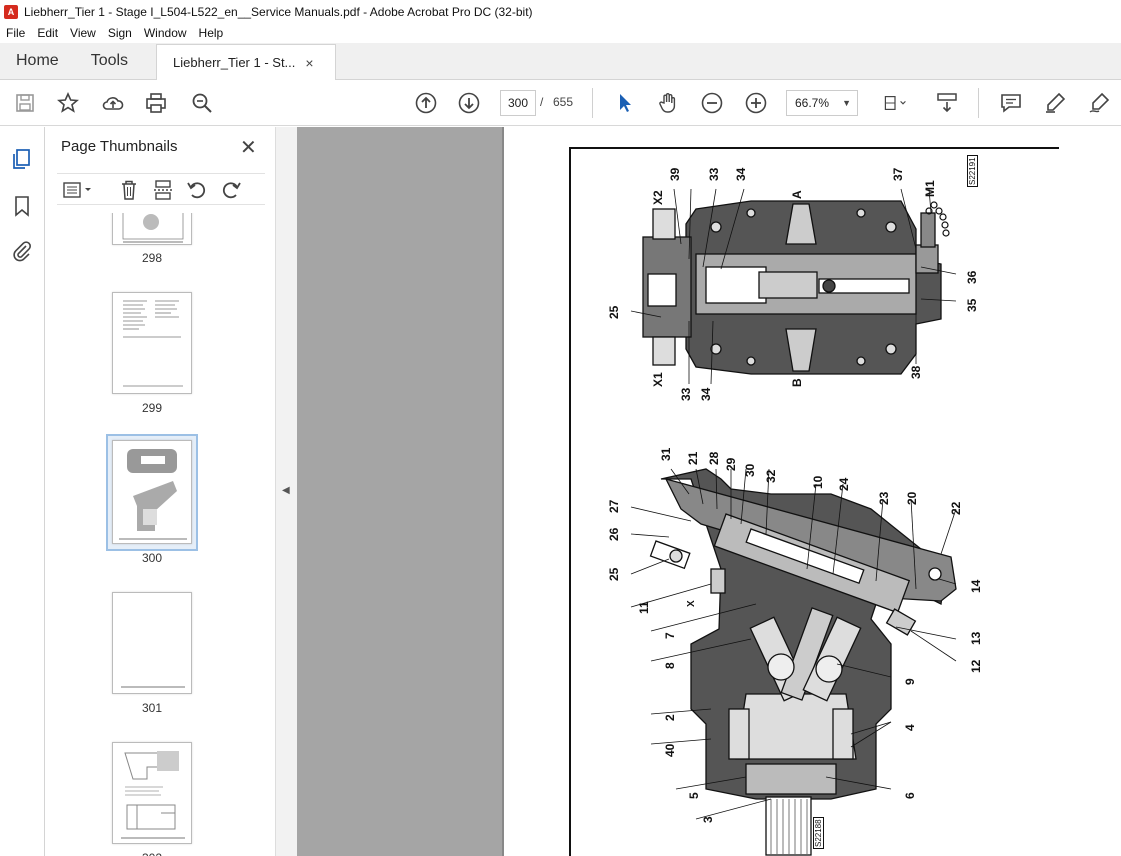  What do you see at coordinates (120, 33) in the screenshot?
I see `menu-sign: Sign` at bounding box center [120, 33].